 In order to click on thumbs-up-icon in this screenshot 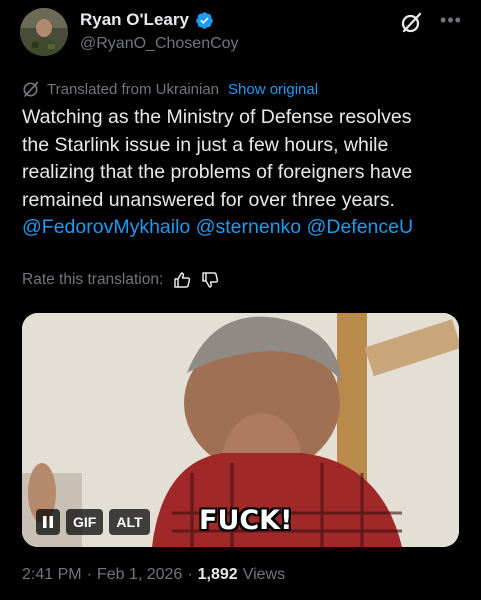, I will do `click(182, 280)`.